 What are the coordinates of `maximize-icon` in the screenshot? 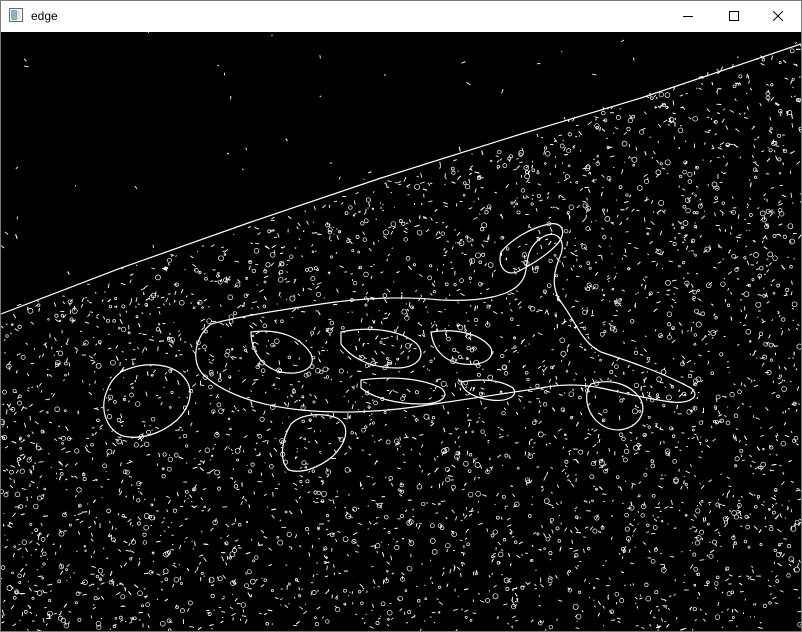 It's located at (734, 16).